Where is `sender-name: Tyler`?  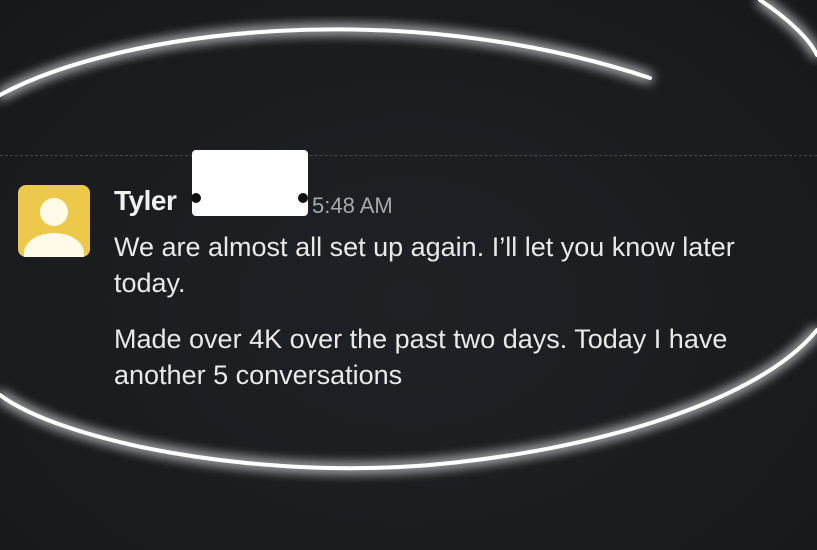
sender-name: Tyler is located at coordinates (145, 201).